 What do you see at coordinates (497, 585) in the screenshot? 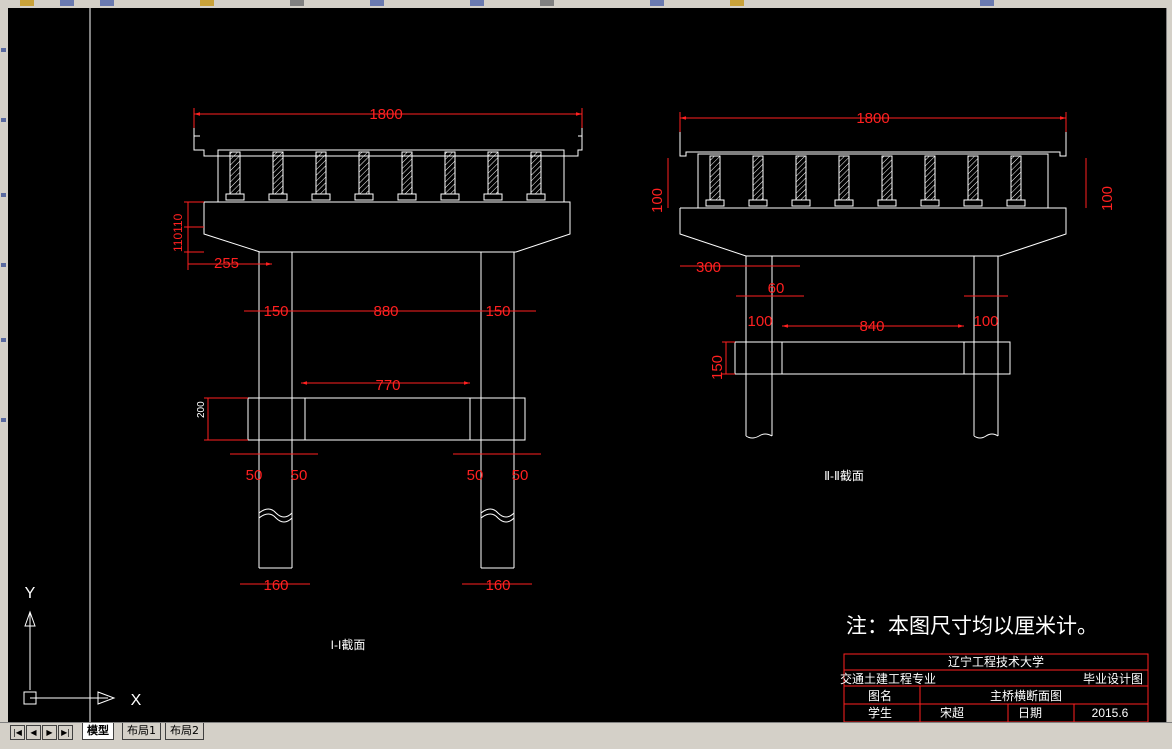
I see `dim-pile-right: 160` at bounding box center [497, 585].